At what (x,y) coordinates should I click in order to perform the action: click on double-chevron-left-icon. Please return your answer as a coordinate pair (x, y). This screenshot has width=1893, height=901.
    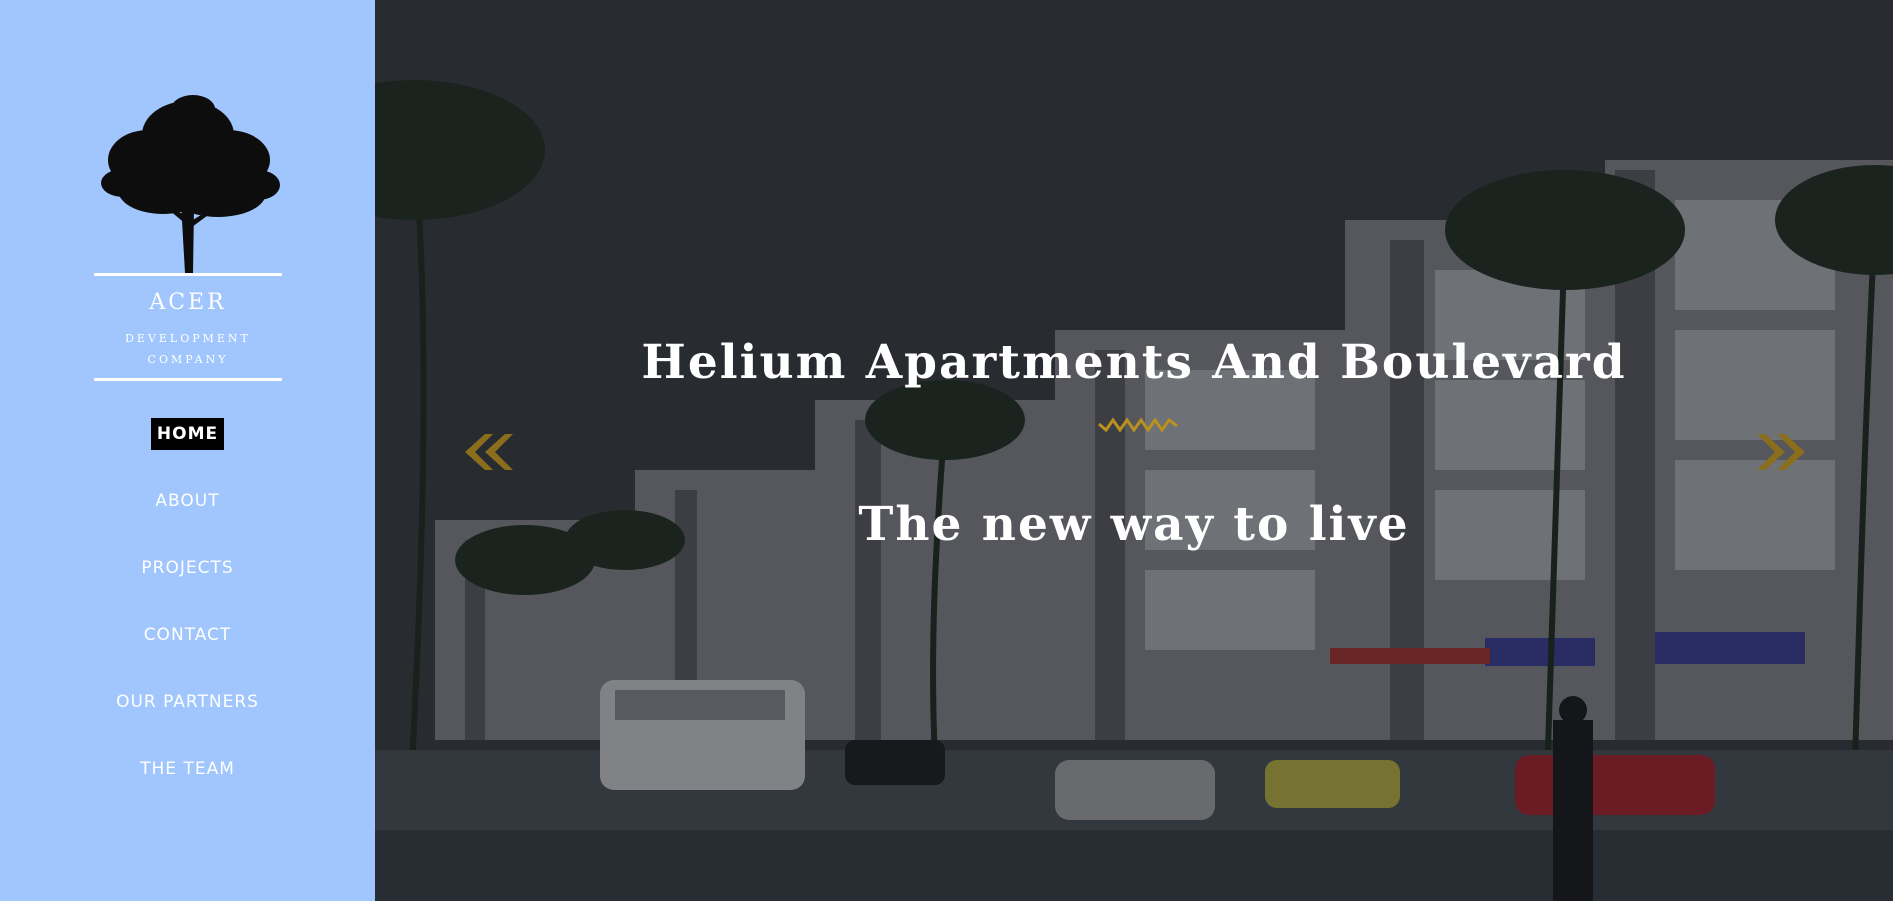
    Looking at the image, I should click on (489, 452).